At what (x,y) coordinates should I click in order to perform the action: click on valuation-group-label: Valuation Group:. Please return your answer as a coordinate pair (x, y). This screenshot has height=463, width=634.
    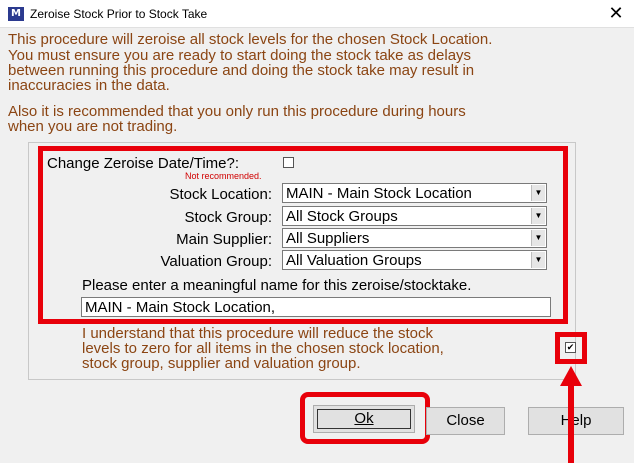
    Looking at the image, I should click on (216, 261).